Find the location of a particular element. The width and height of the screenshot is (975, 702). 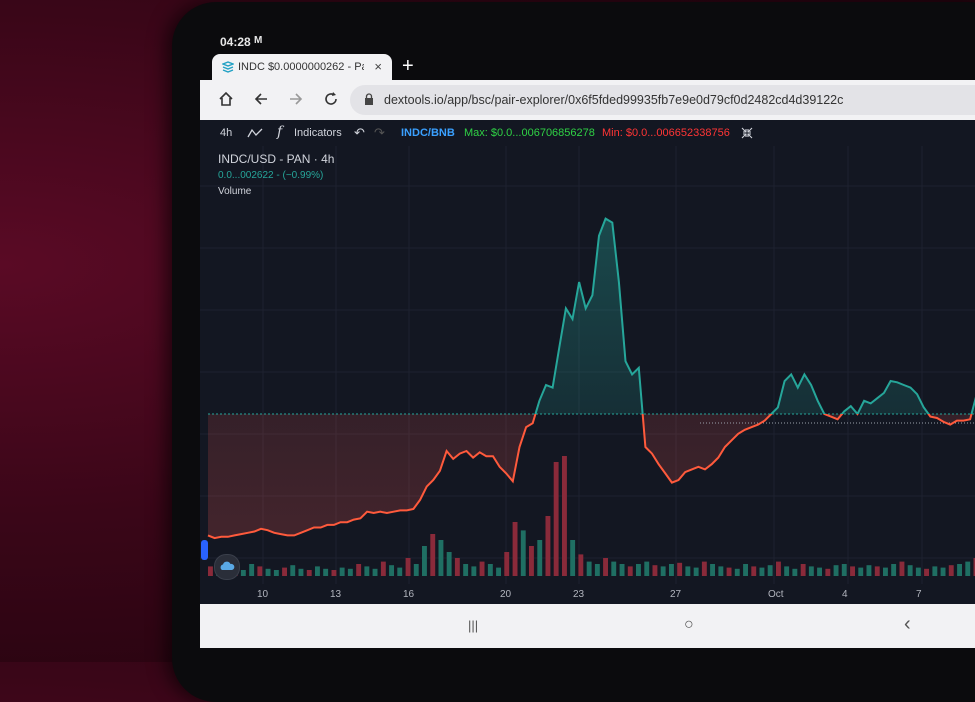

back-arrow-icon is located at coordinates (261, 99).